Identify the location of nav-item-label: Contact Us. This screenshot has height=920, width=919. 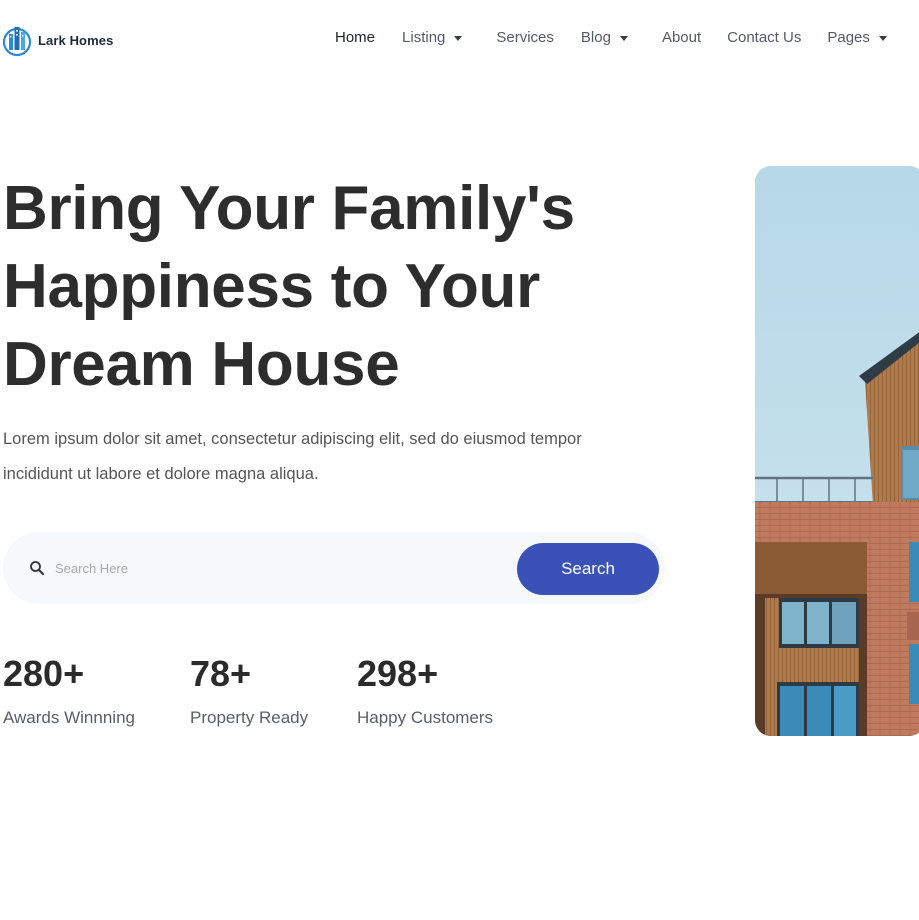
(764, 37).